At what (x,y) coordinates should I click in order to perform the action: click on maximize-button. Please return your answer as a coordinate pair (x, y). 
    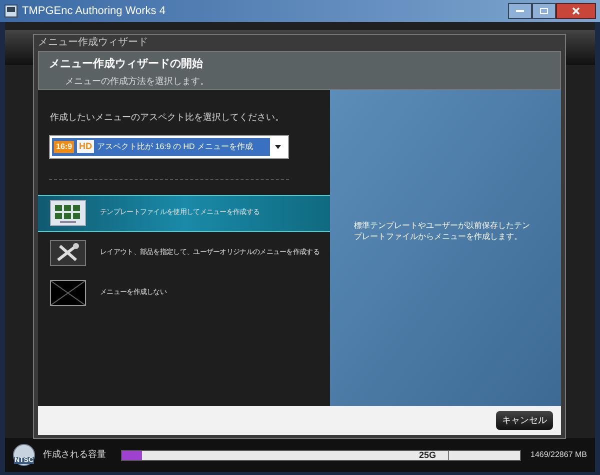
    Looking at the image, I should click on (544, 11).